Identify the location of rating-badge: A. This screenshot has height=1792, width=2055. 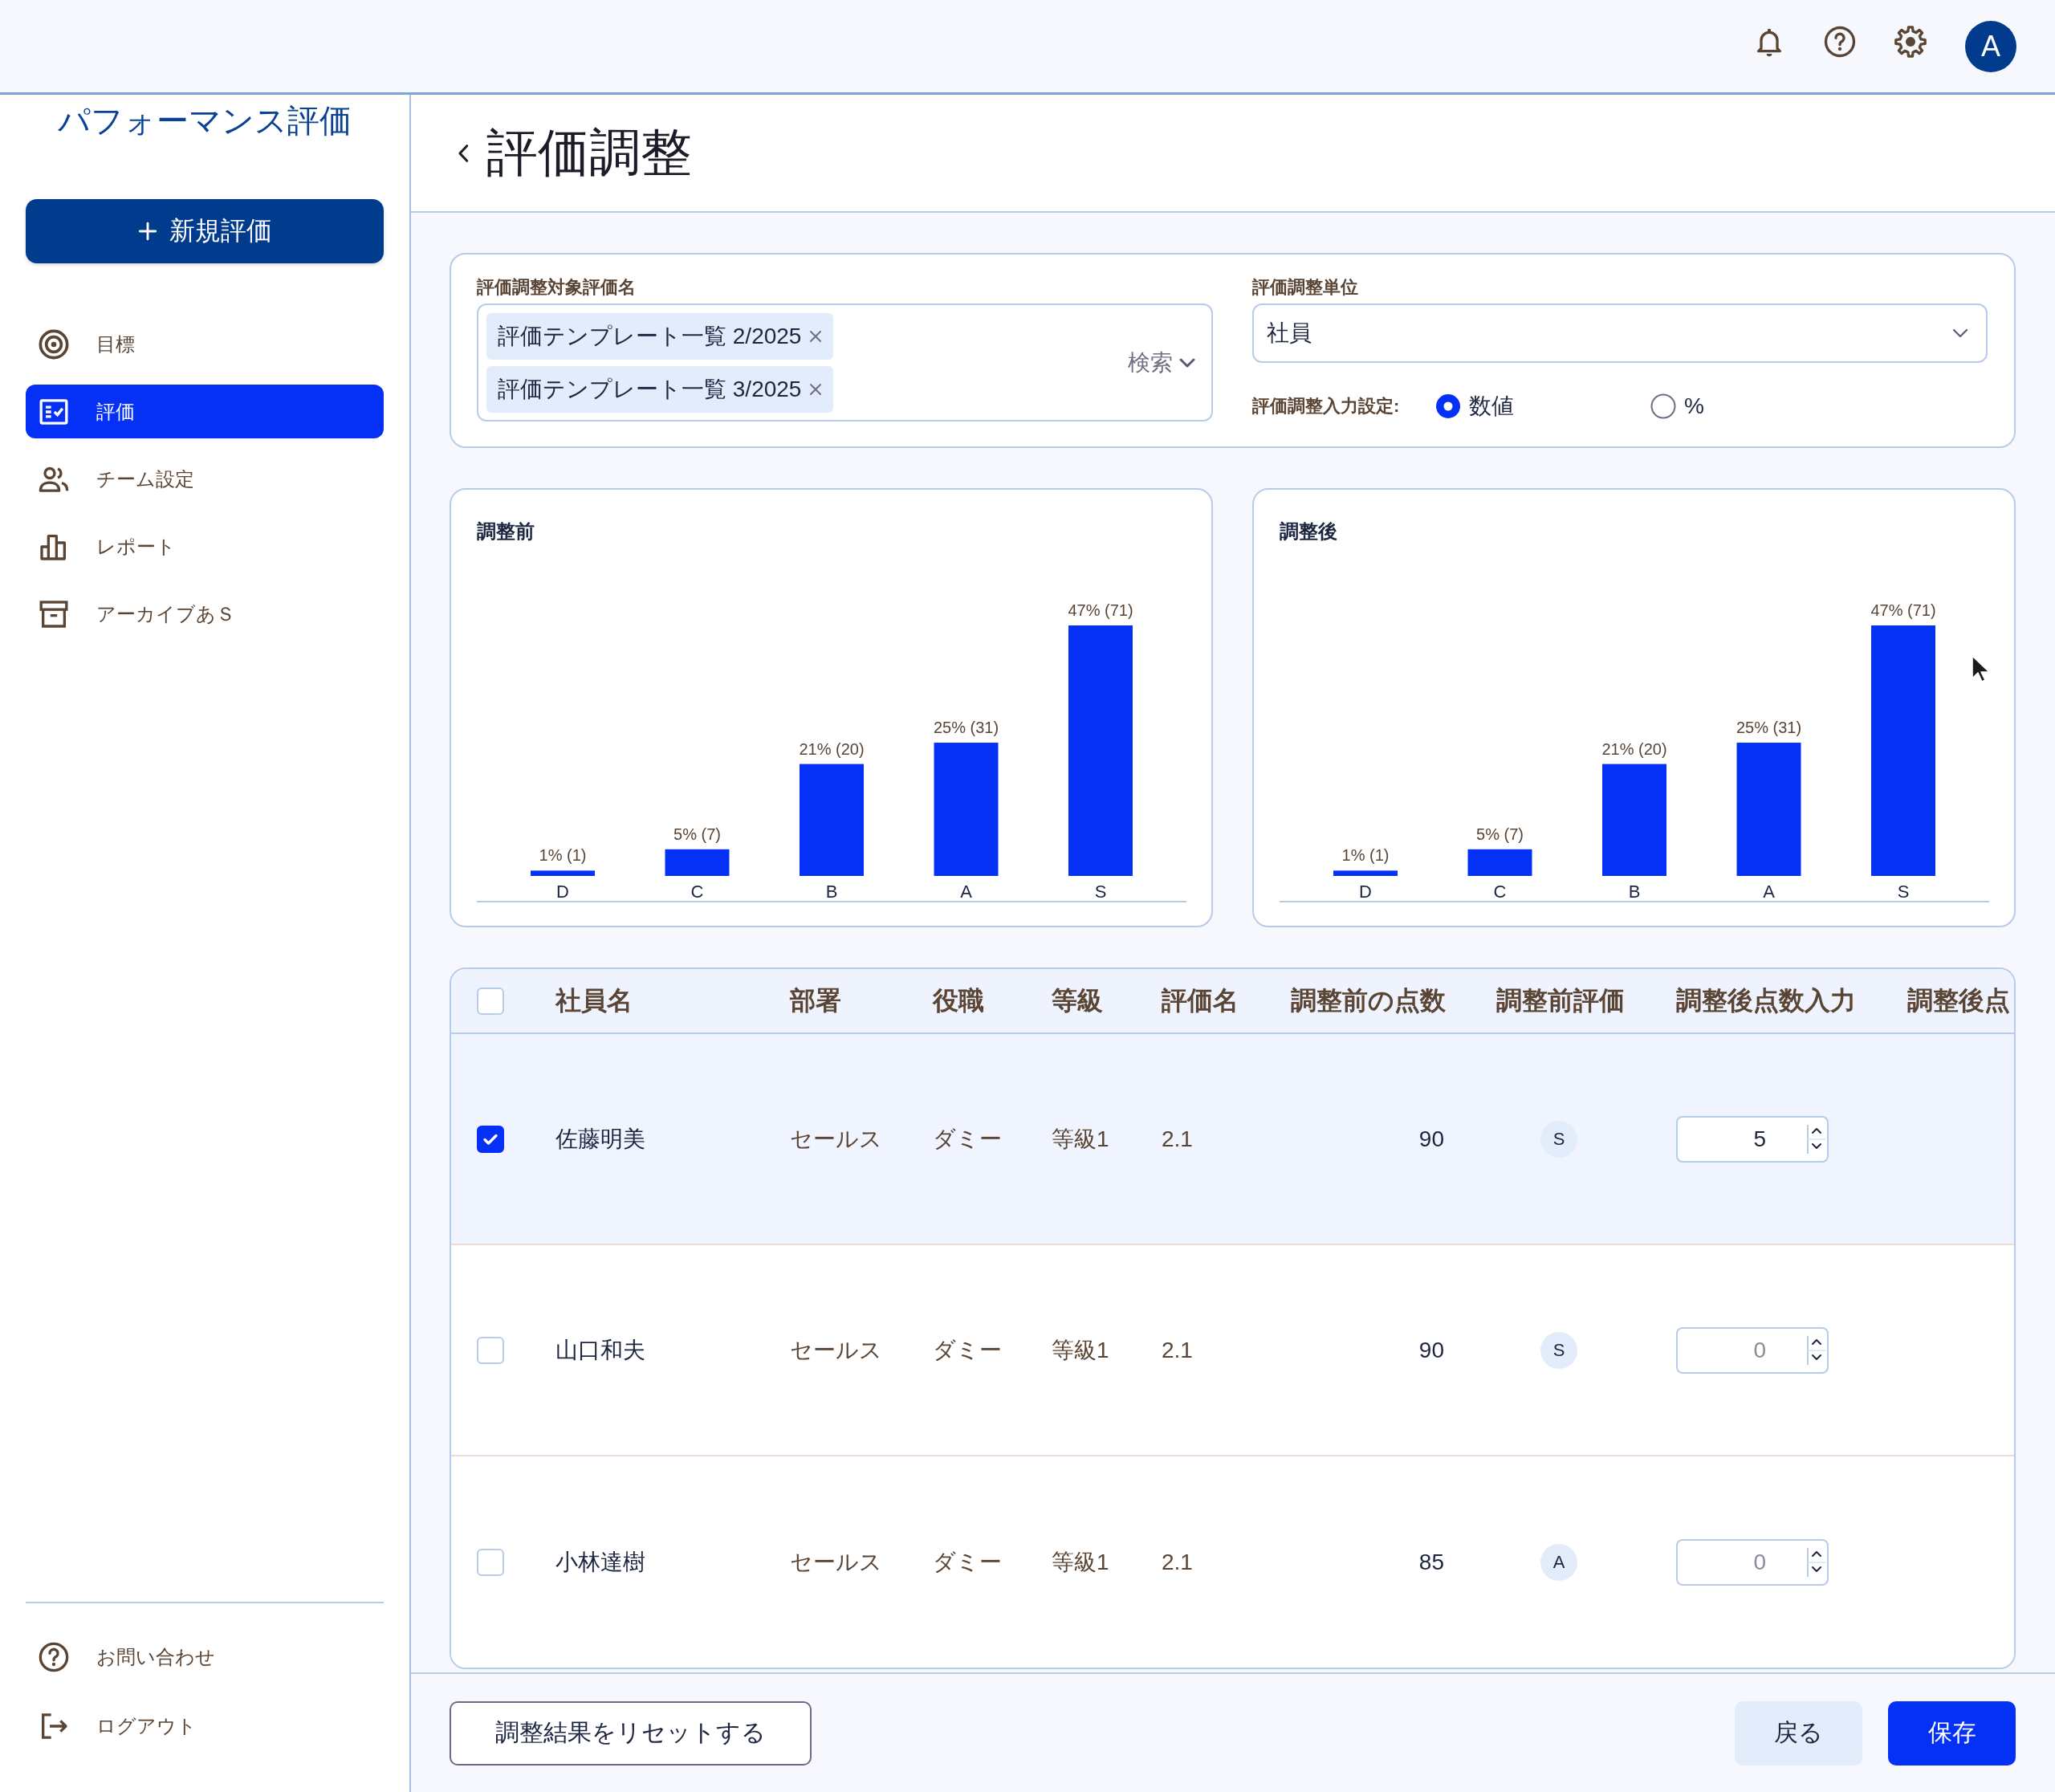
(1558, 1562).